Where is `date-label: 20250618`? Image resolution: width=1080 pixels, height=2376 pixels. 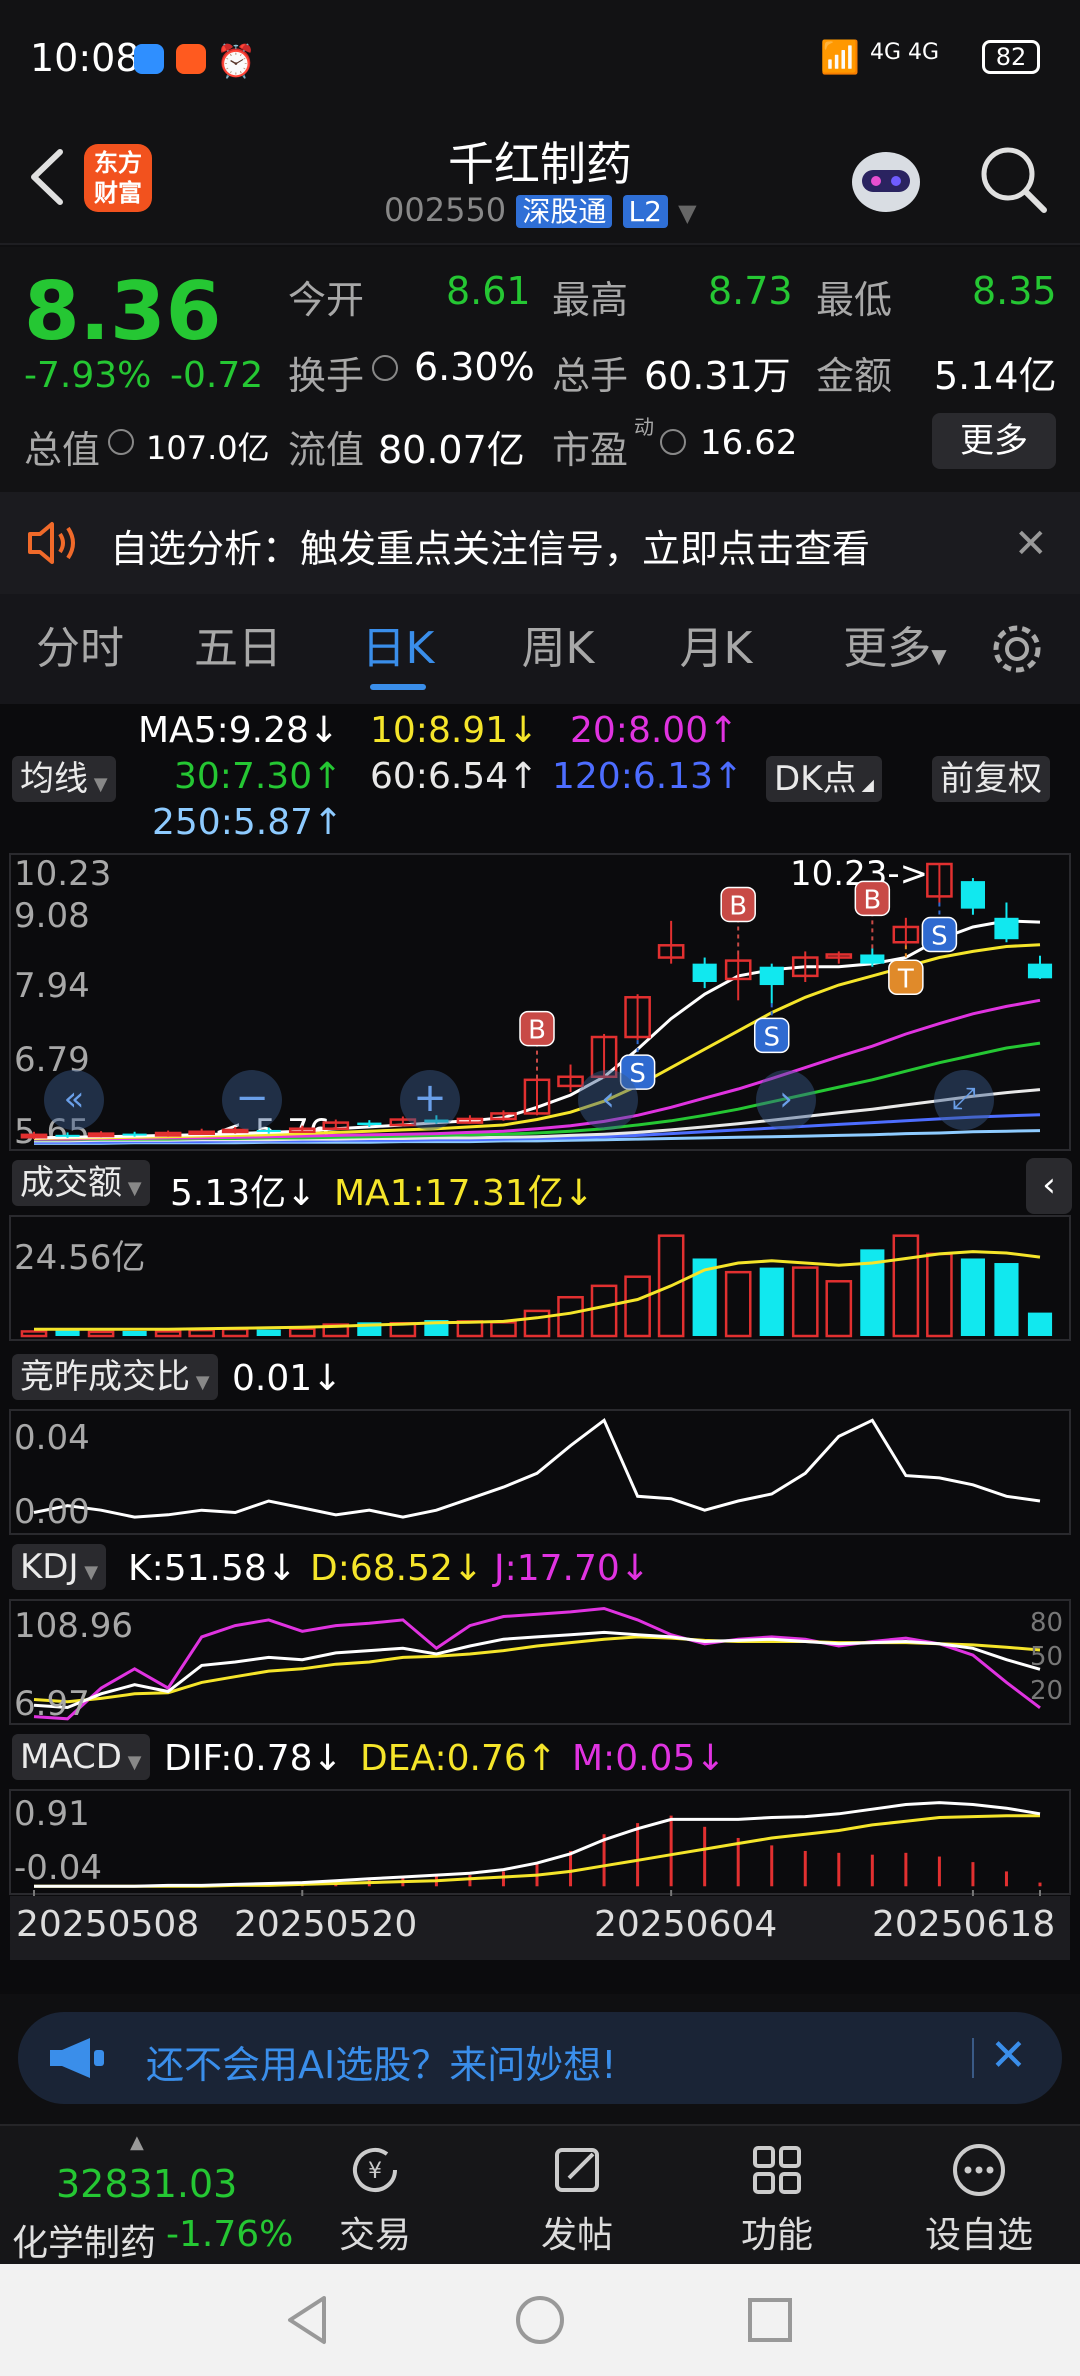
date-label: 20250618 is located at coordinates (964, 1924).